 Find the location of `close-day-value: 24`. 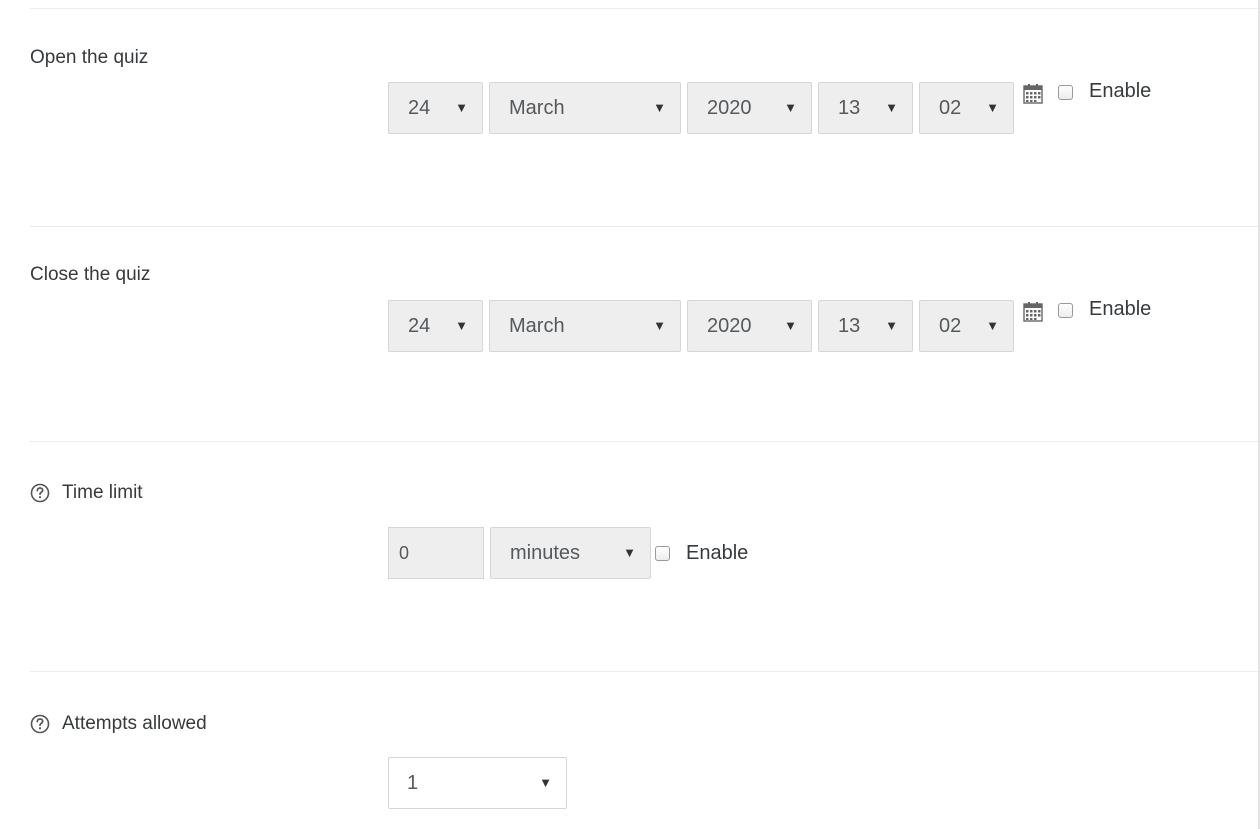

close-day-value: 24 is located at coordinates (419, 325).